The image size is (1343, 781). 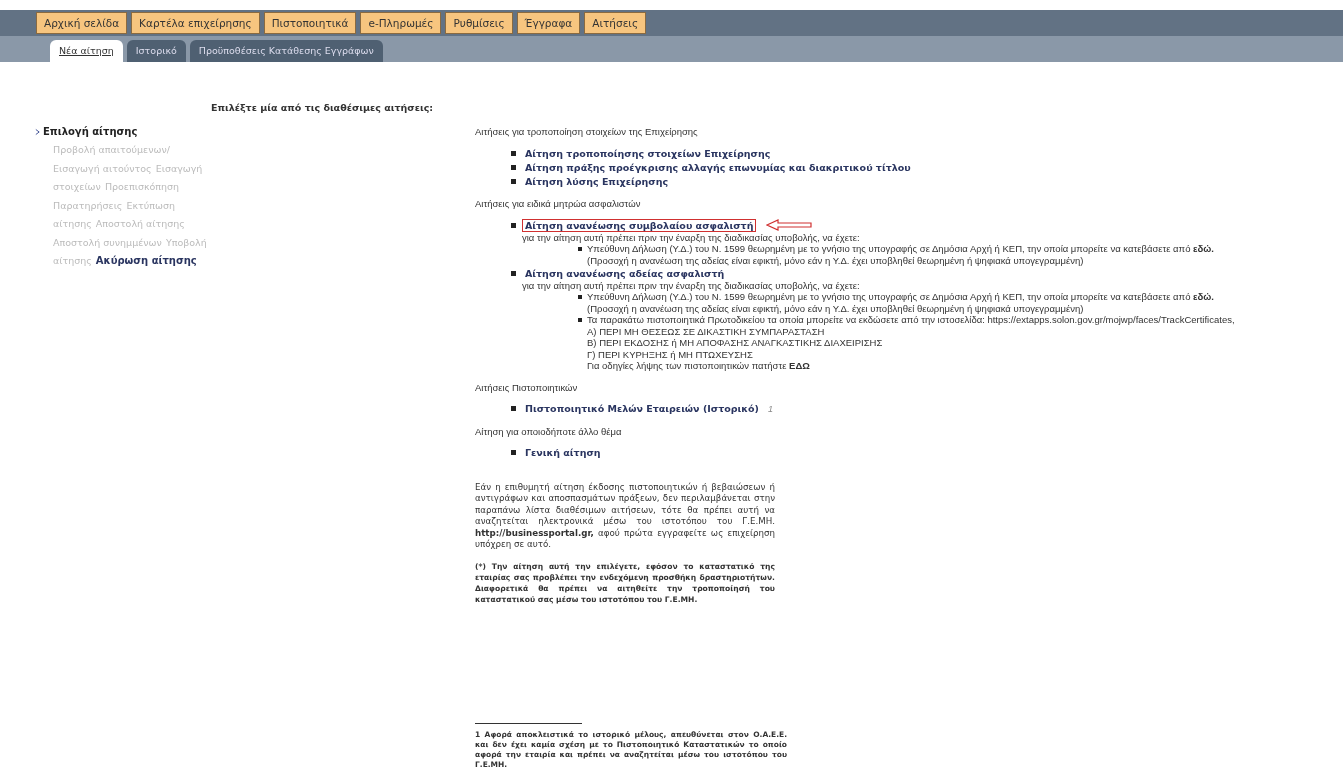 I want to click on tab: Νέα αίτηση, so click(x=86, y=51).